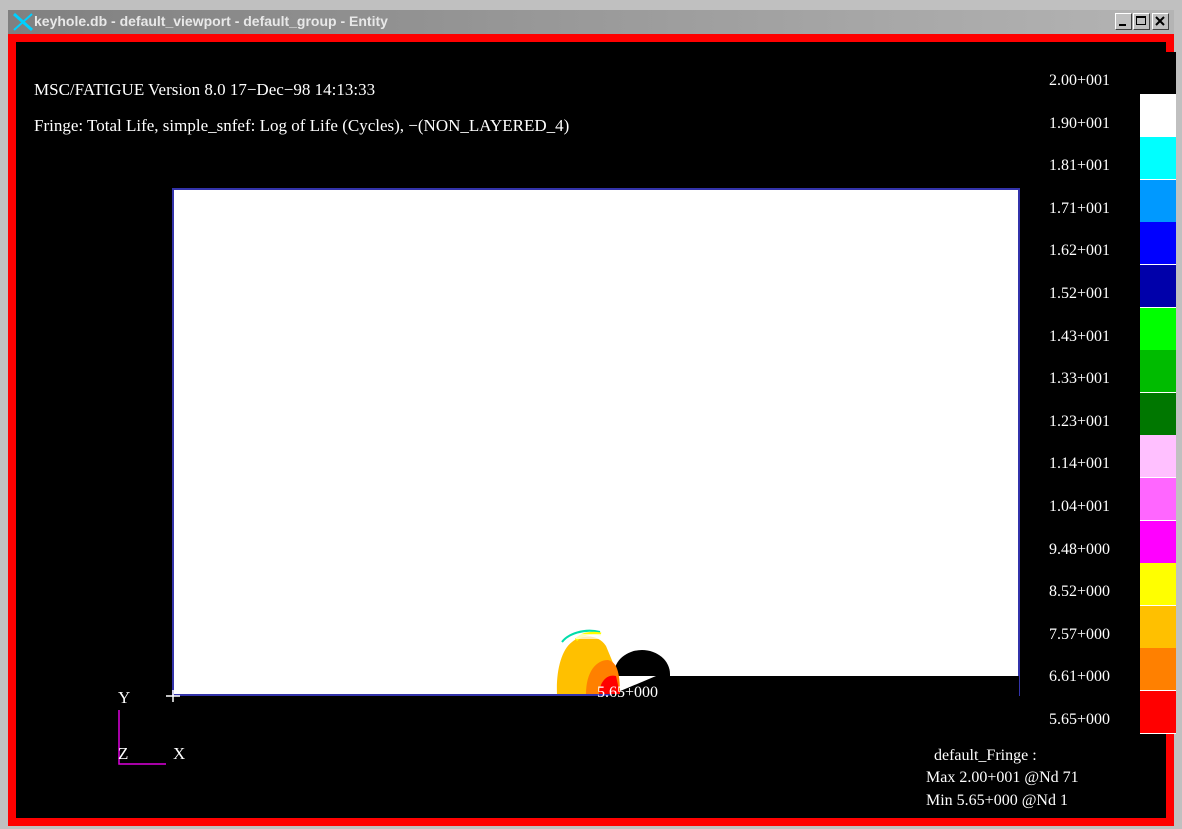 This screenshot has width=1182, height=829. Describe the element at coordinates (628, 692) in the screenshot. I see `min-value-marker: 5.65+000` at that location.